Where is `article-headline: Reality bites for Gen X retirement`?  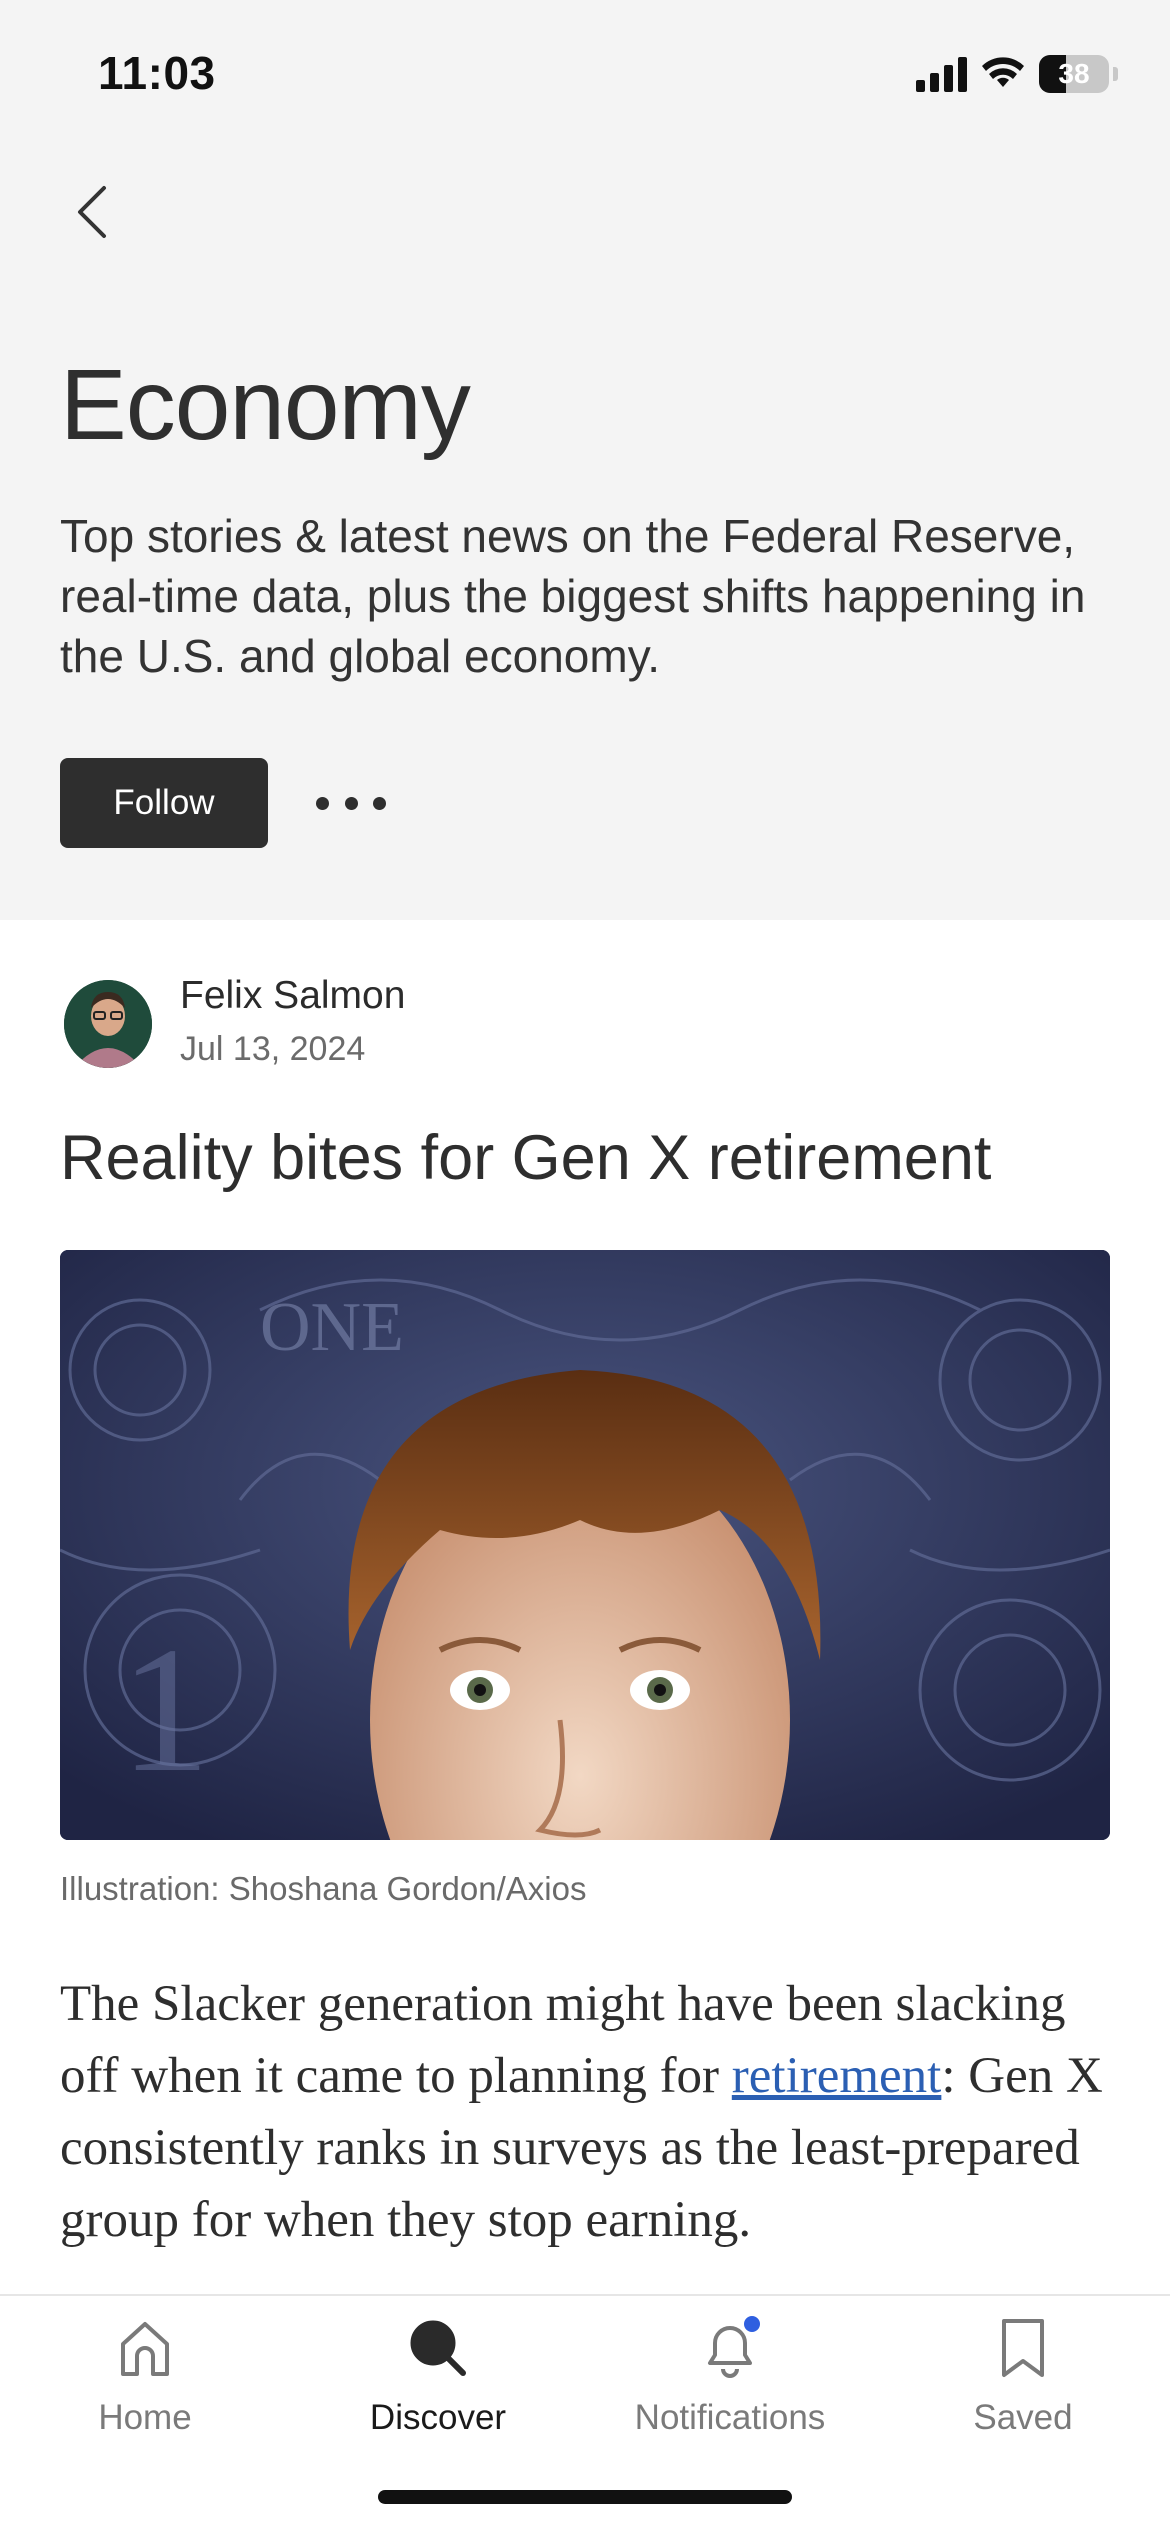
article-headline: Reality bites for Gen X retirement is located at coordinates (590, 1158).